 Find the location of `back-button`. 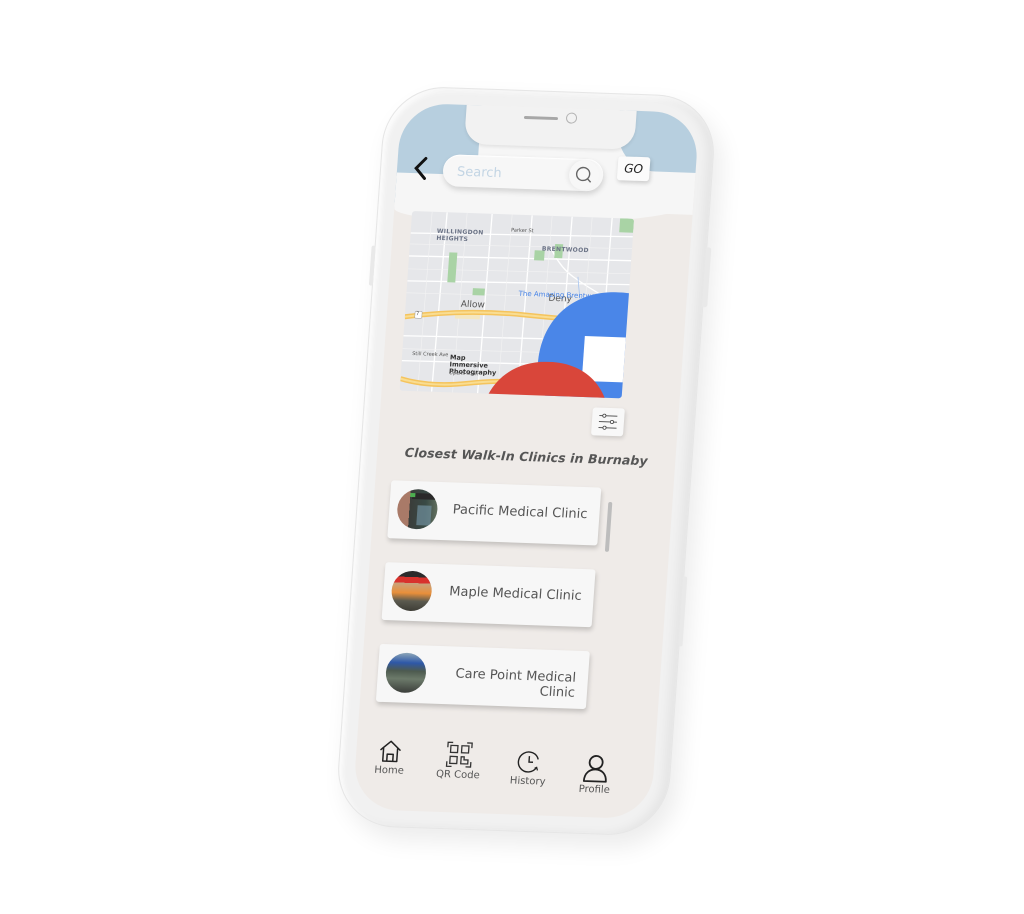

back-button is located at coordinates (421, 168).